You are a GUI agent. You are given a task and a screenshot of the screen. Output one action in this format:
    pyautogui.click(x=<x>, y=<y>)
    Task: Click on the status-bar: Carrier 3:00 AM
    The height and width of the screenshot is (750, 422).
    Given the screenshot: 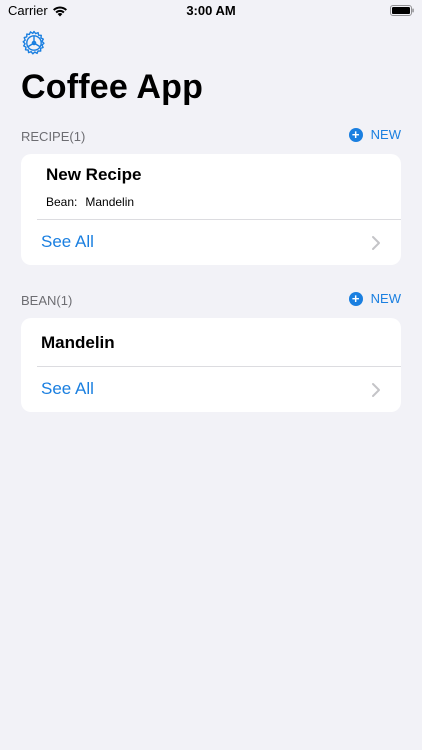 What is the action you would take?
    pyautogui.click(x=211, y=11)
    